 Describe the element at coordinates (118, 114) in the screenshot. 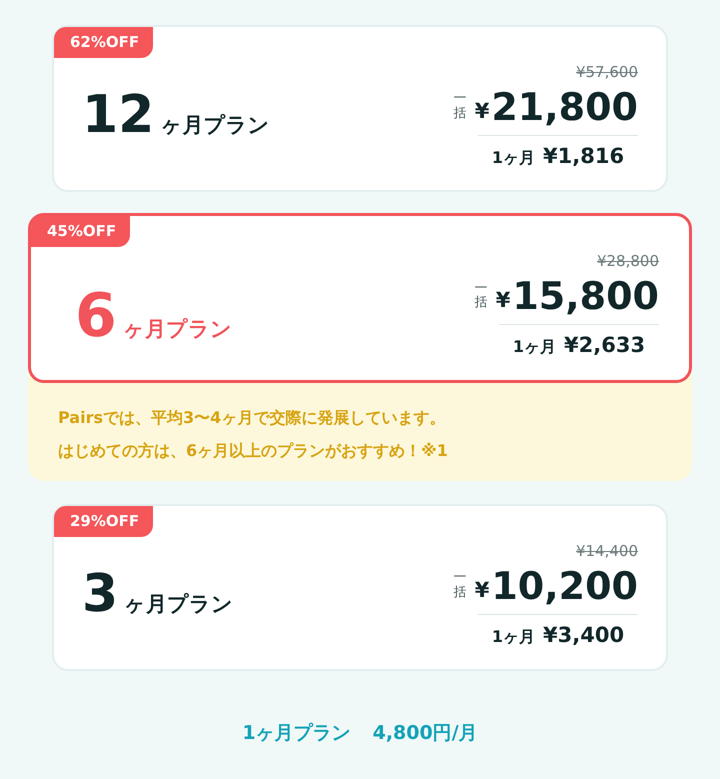

I see `plan-months: 12` at that location.